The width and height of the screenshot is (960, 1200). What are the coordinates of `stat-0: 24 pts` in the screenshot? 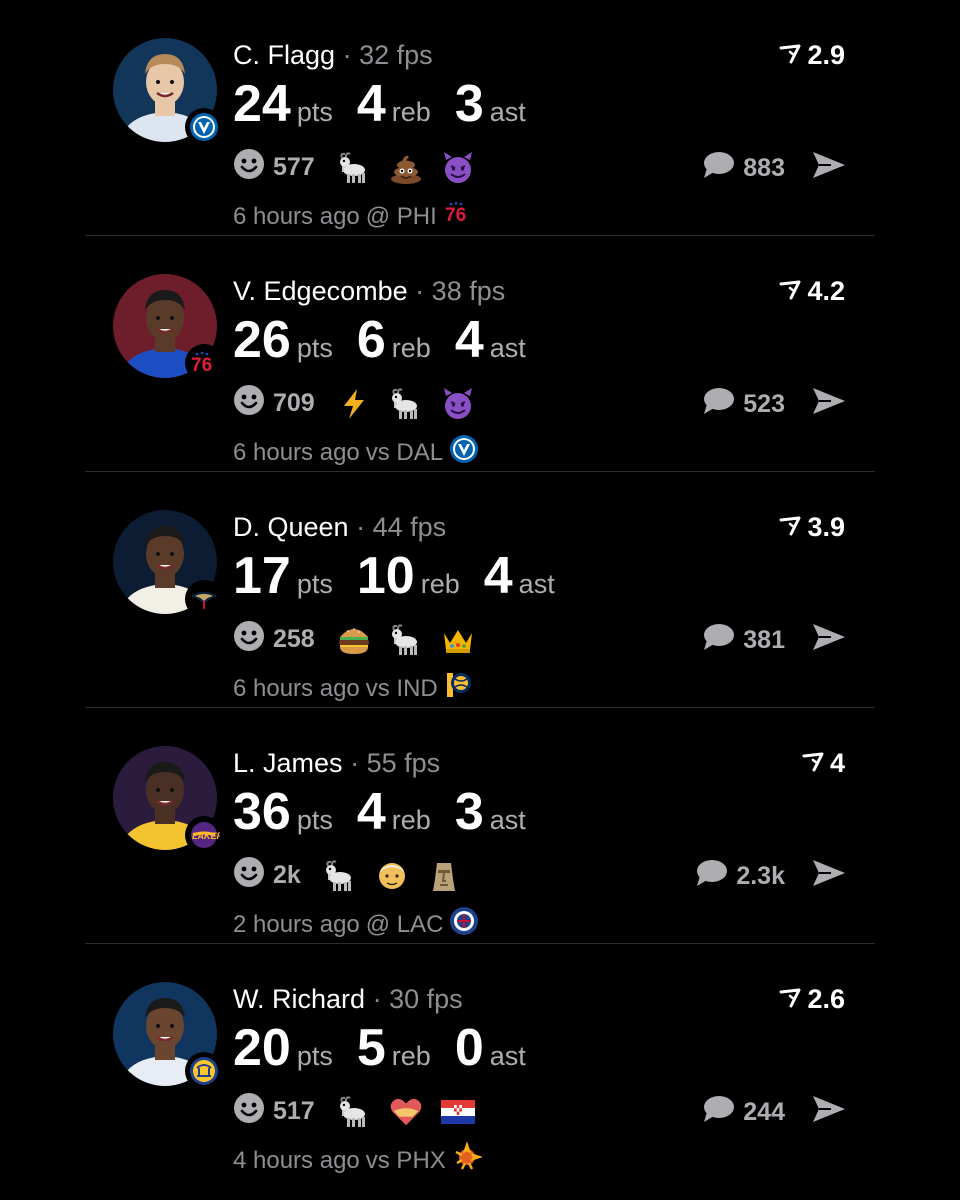 It's located at (283, 104).